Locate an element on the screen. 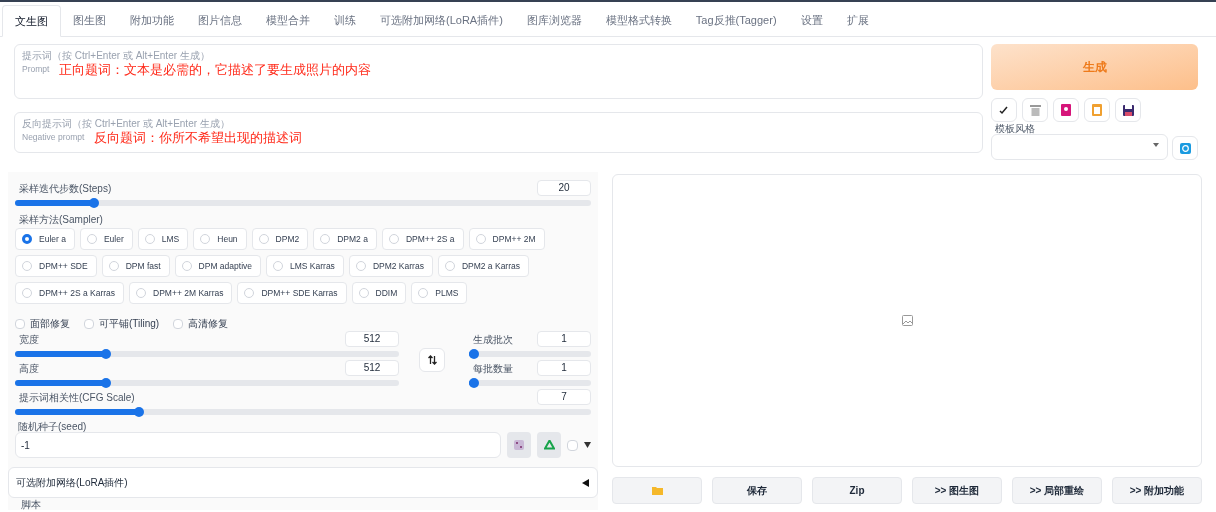 This screenshot has width=1216, height=512. dropdown-arrow-icon is located at coordinates (587, 445).